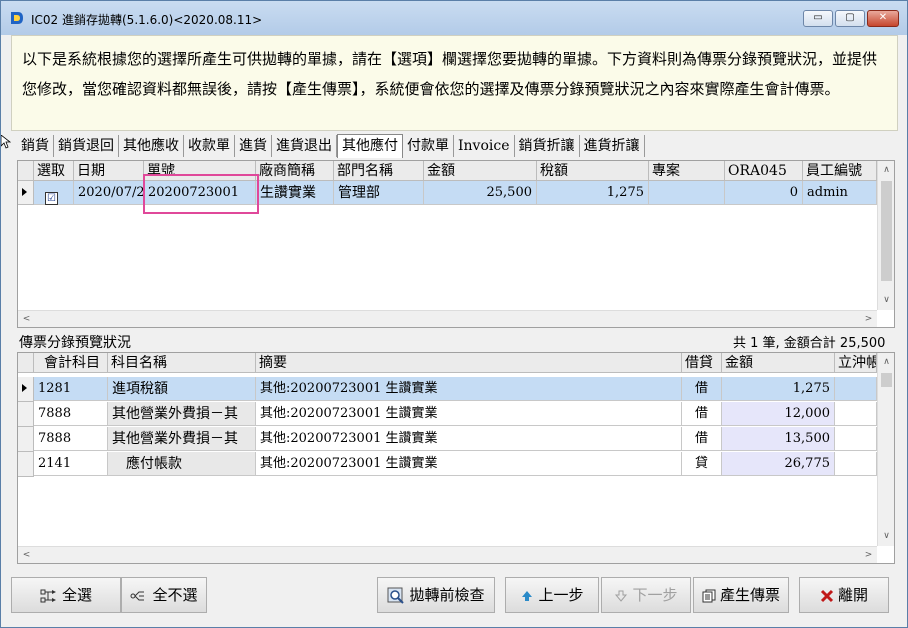 The height and width of the screenshot is (628, 908). What do you see at coordinates (295, 193) in the screenshot?
I see `vendor-cell: 生讚實業` at bounding box center [295, 193].